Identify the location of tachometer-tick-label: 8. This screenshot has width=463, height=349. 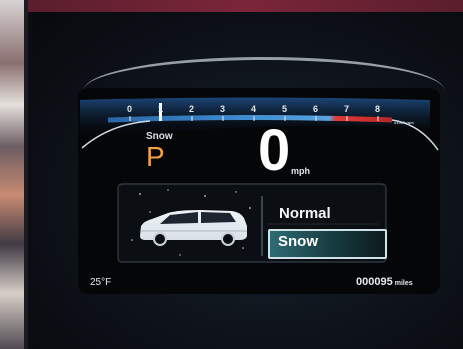
(378, 109).